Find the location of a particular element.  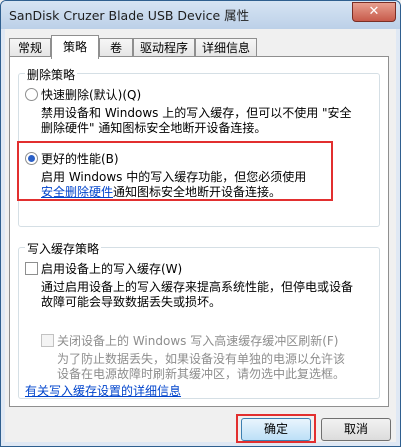

quick-removal-label: 快速删除(默认)(Q) is located at coordinates (91, 94).